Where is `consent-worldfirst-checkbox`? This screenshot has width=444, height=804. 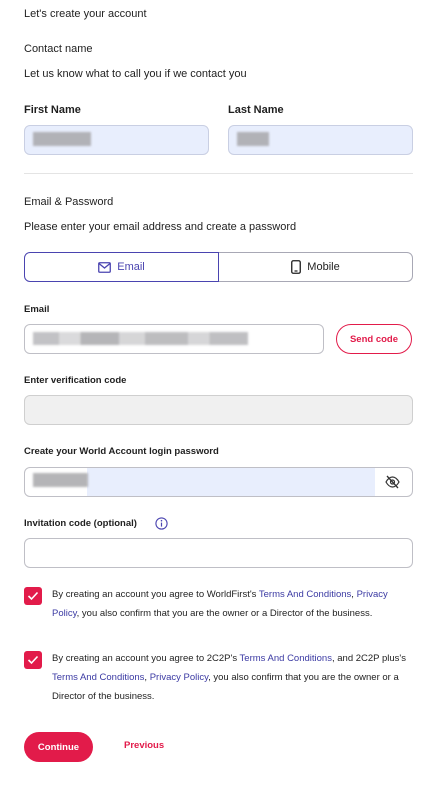
consent-worldfirst-checkbox is located at coordinates (33, 596).